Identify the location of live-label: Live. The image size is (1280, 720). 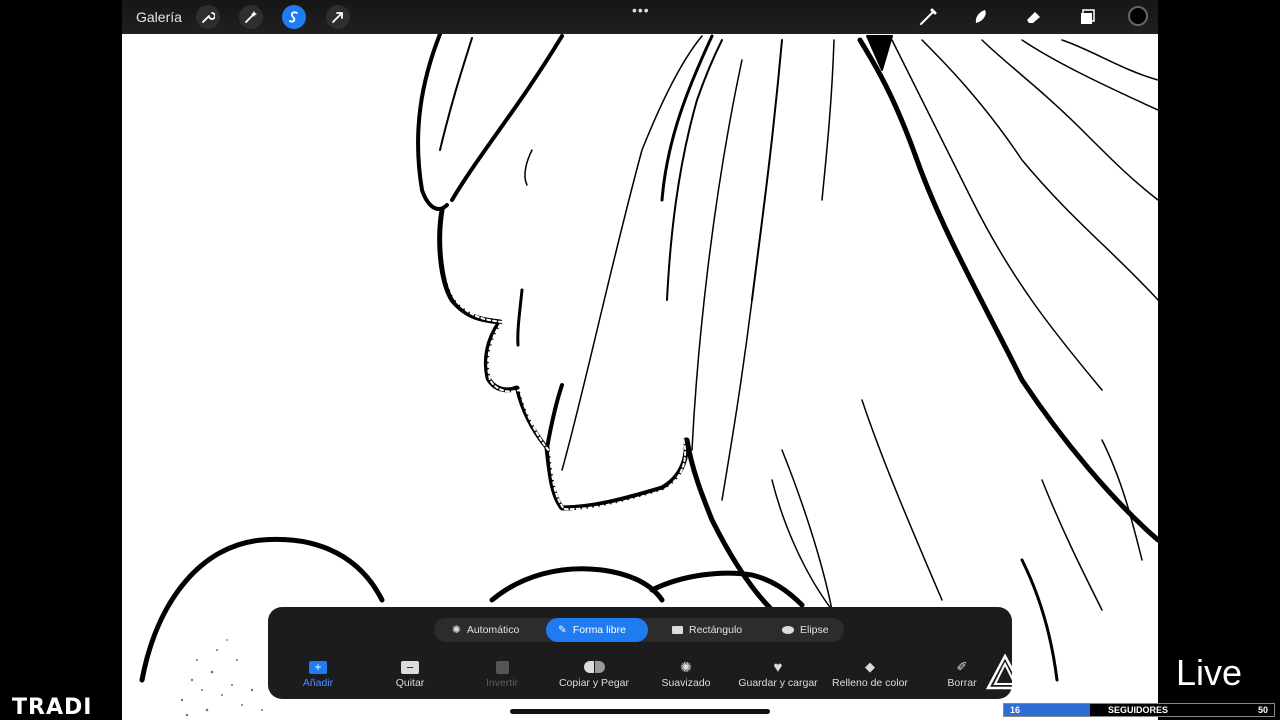
(1209, 672).